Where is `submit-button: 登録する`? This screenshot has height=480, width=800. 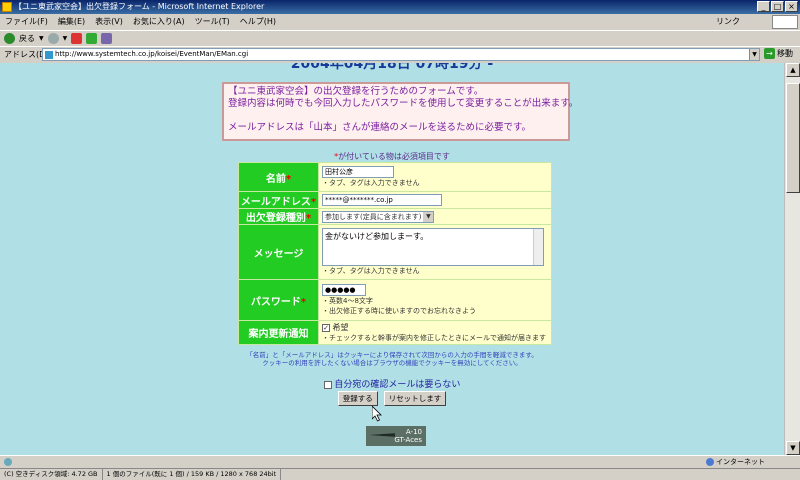 submit-button: 登録する is located at coordinates (357, 398).